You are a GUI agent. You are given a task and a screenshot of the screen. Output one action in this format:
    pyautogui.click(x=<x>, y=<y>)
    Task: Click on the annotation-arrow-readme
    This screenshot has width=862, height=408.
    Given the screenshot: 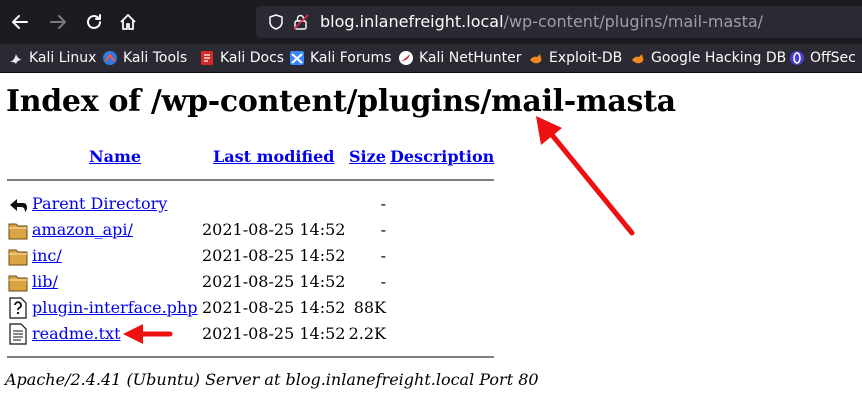 What is the action you would take?
    pyautogui.click(x=148, y=334)
    